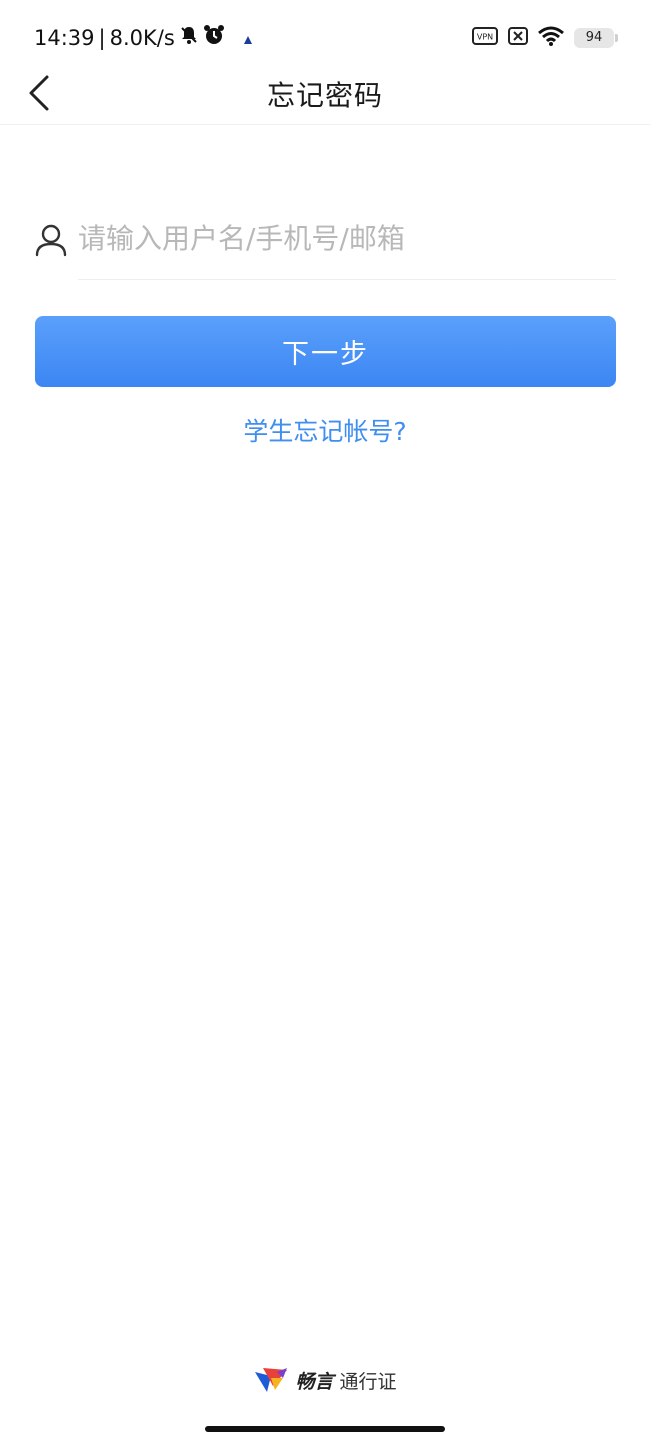  I want to click on nav-bar: 忘记密码, so click(325, 93).